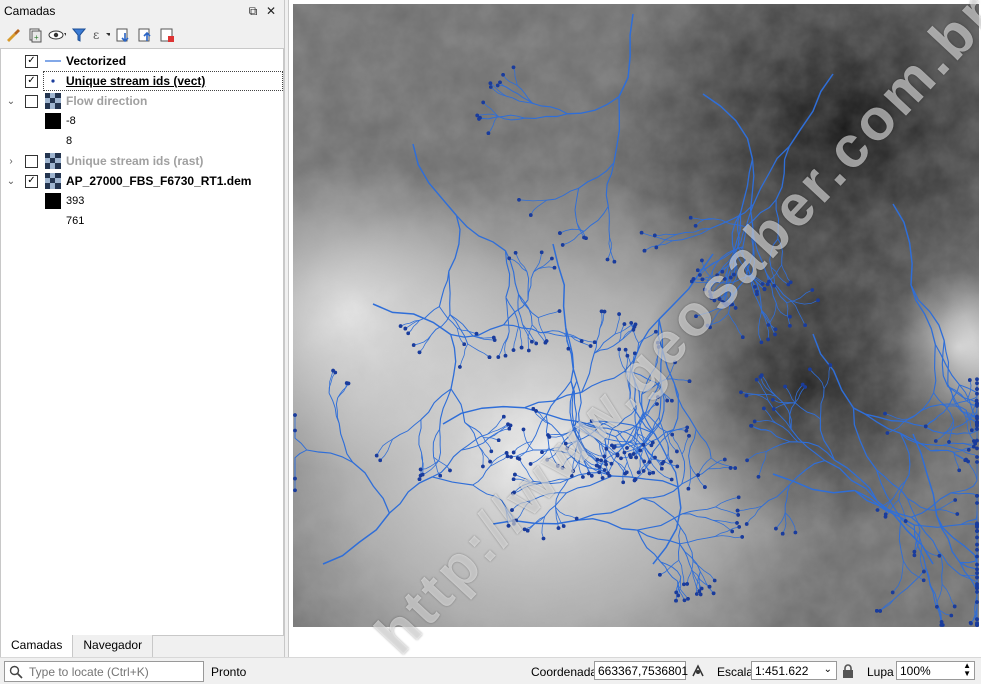 Image resolution: width=981 pixels, height=684 pixels. I want to click on scale-combobox: 1:451.622 ⌄, so click(794, 670).